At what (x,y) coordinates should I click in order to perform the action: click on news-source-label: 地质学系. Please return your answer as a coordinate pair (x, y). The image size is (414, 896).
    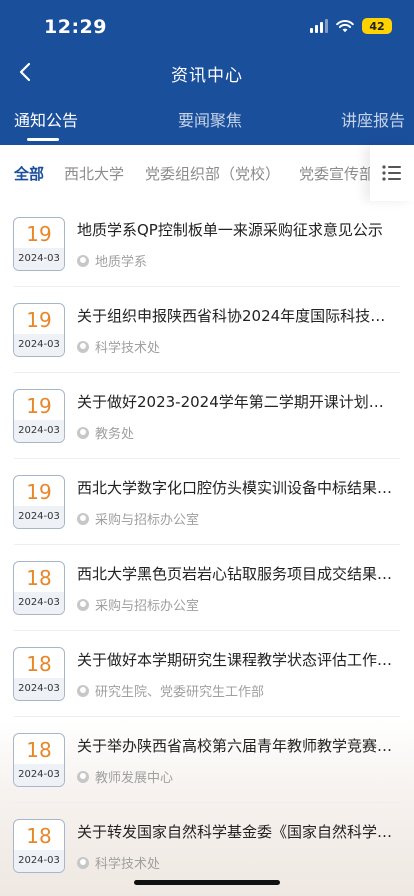
    Looking at the image, I should click on (121, 262).